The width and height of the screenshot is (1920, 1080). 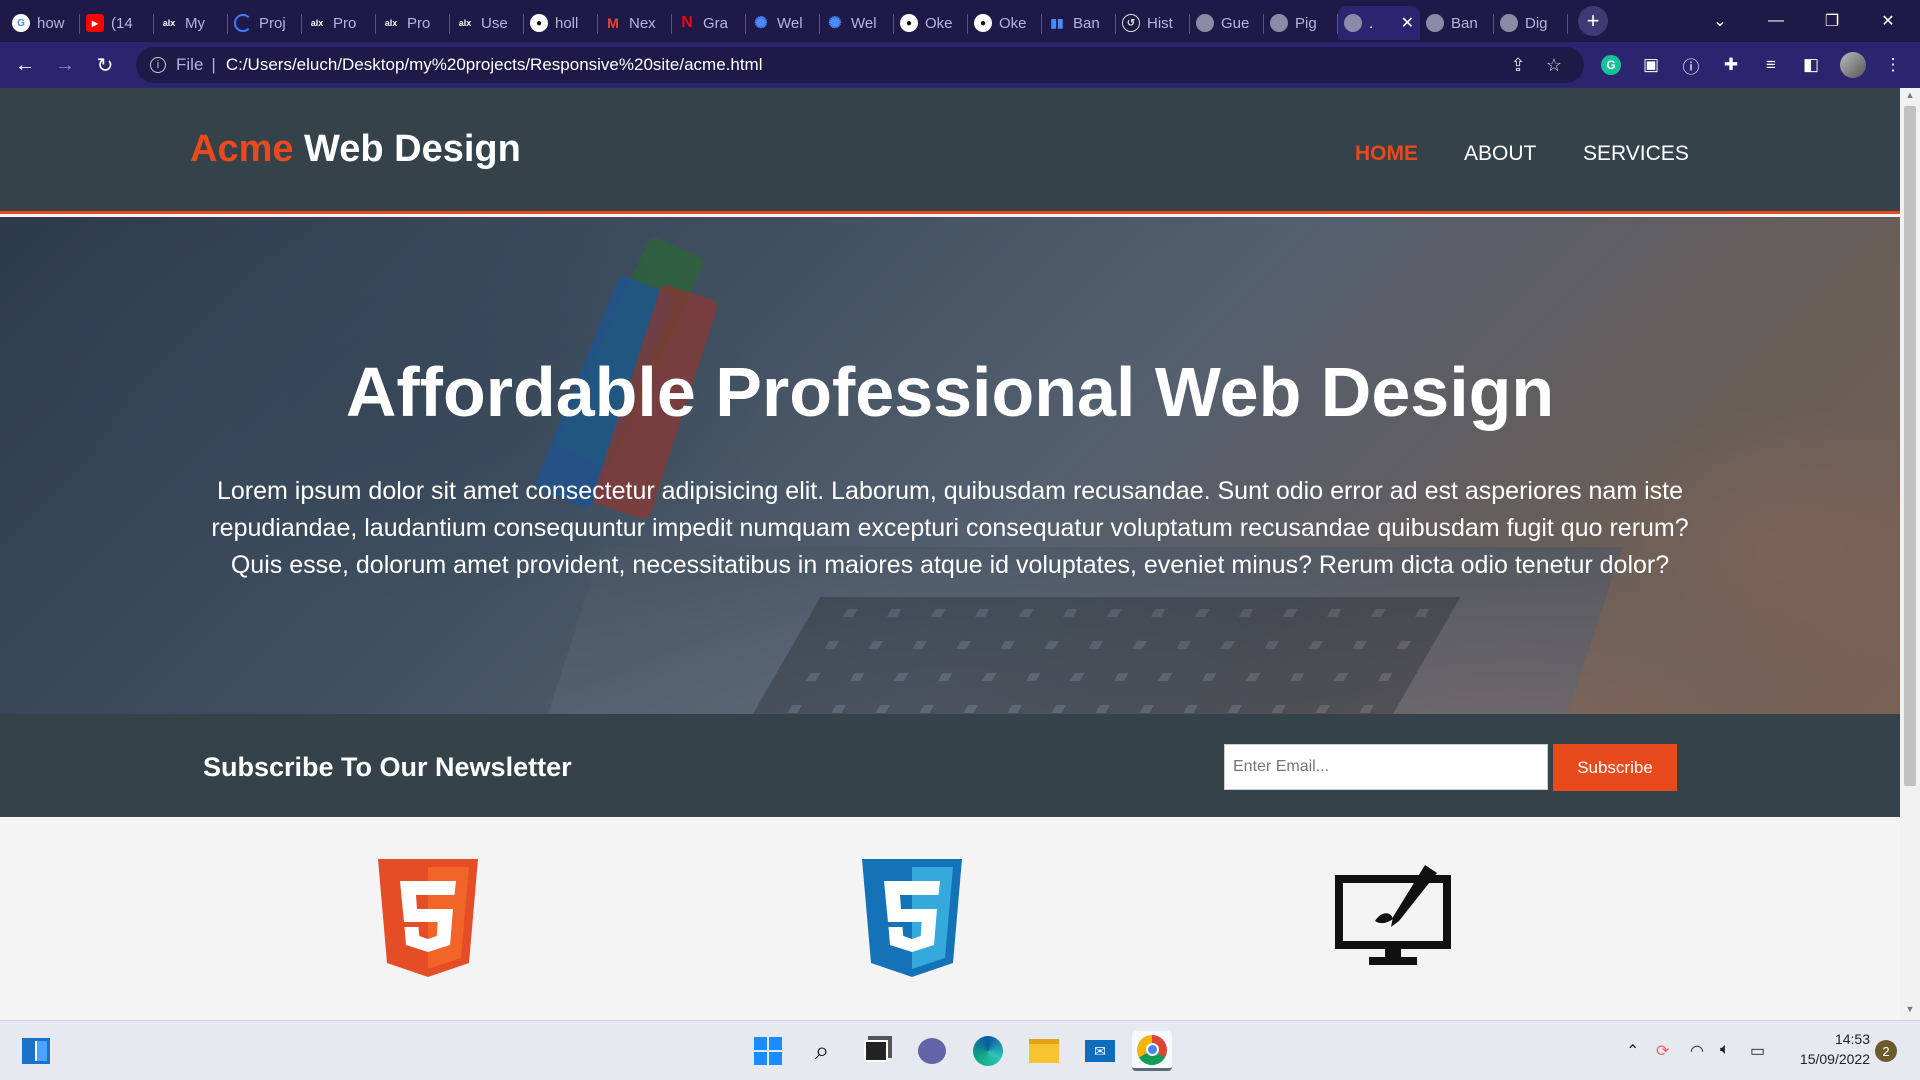 What do you see at coordinates (43, 23) in the screenshot?
I see `browser-tab: G how` at bounding box center [43, 23].